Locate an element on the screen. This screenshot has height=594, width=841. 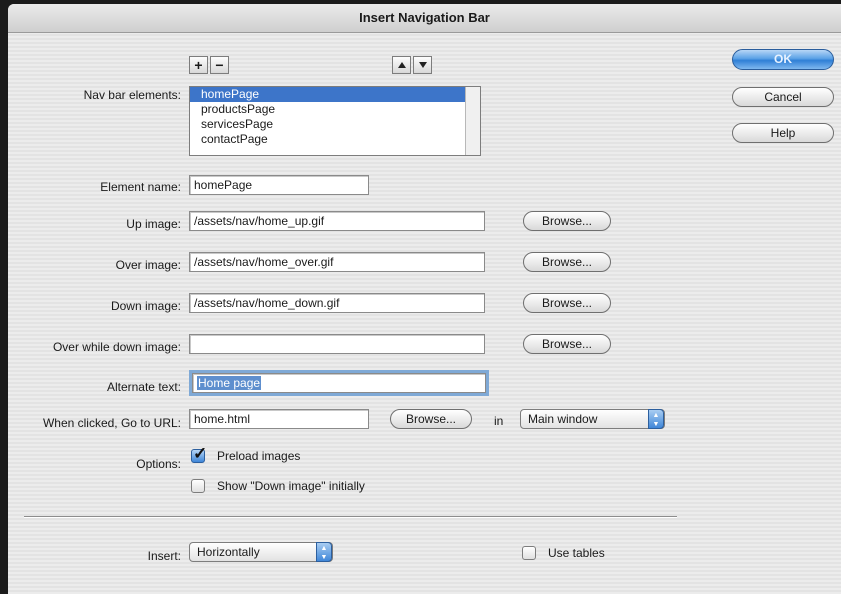
target-window-select: Main window ▲ ▼ is located at coordinates (592, 419).